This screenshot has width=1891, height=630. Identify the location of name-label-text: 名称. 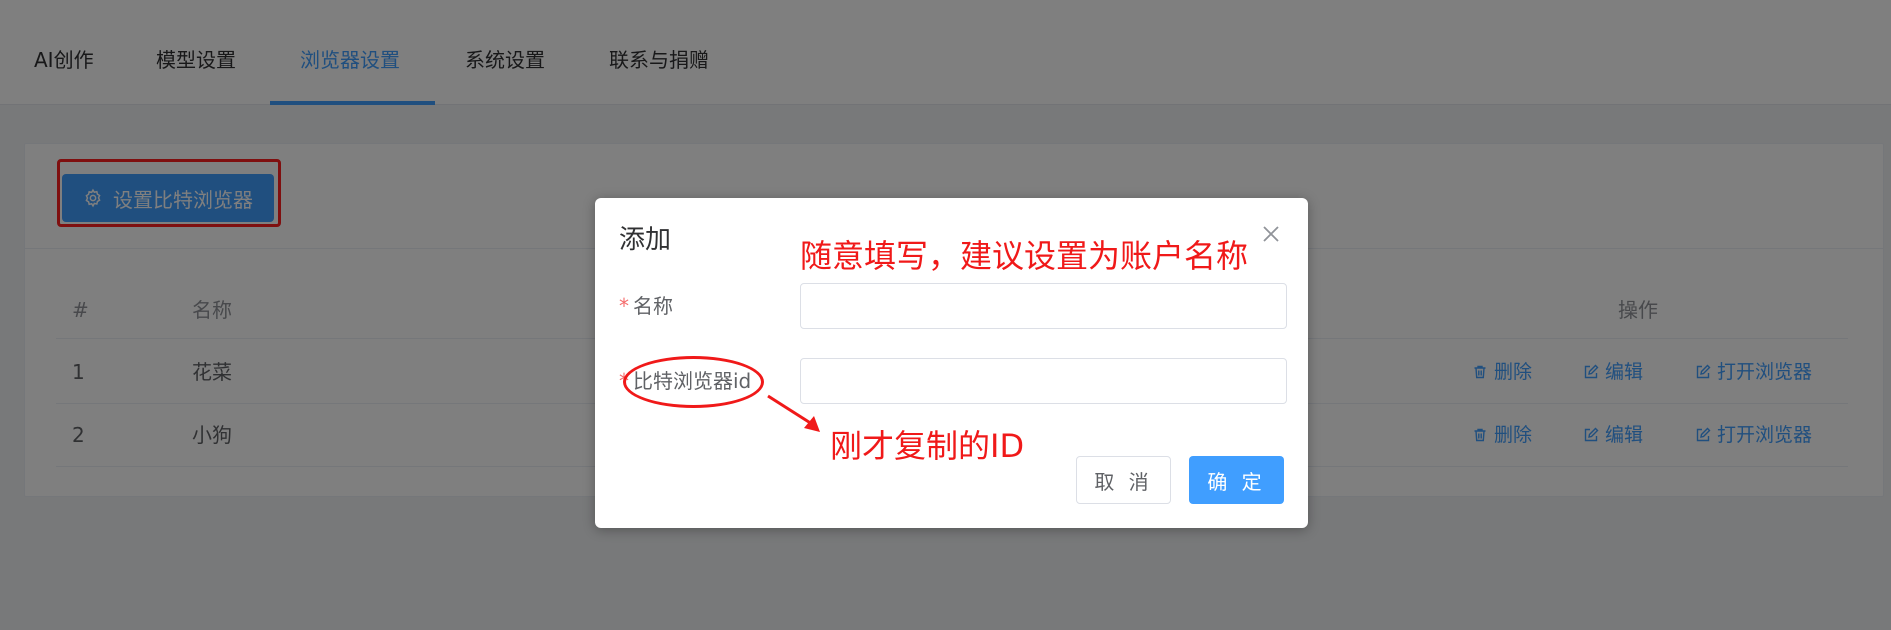
(653, 306).